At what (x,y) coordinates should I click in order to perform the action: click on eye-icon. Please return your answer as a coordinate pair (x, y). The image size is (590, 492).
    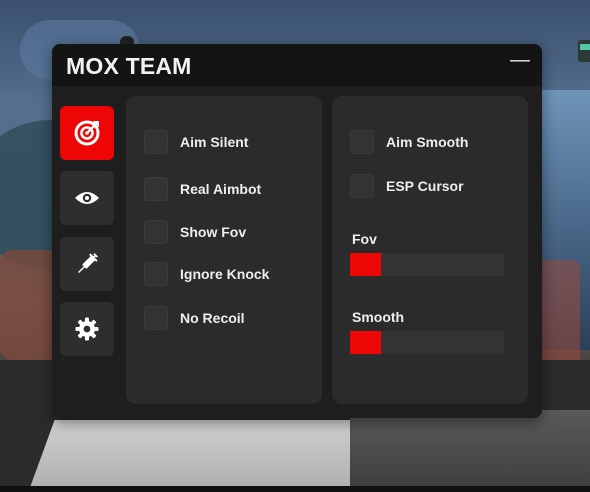
    Looking at the image, I should click on (87, 198).